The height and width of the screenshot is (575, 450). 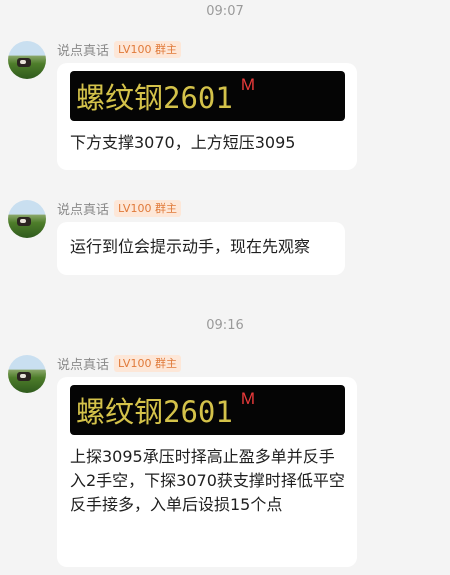 What do you see at coordinates (183, 142) in the screenshot?
I see `message-text: 下方支撑3070，上方短压3095` at bounding box center [183, 142].